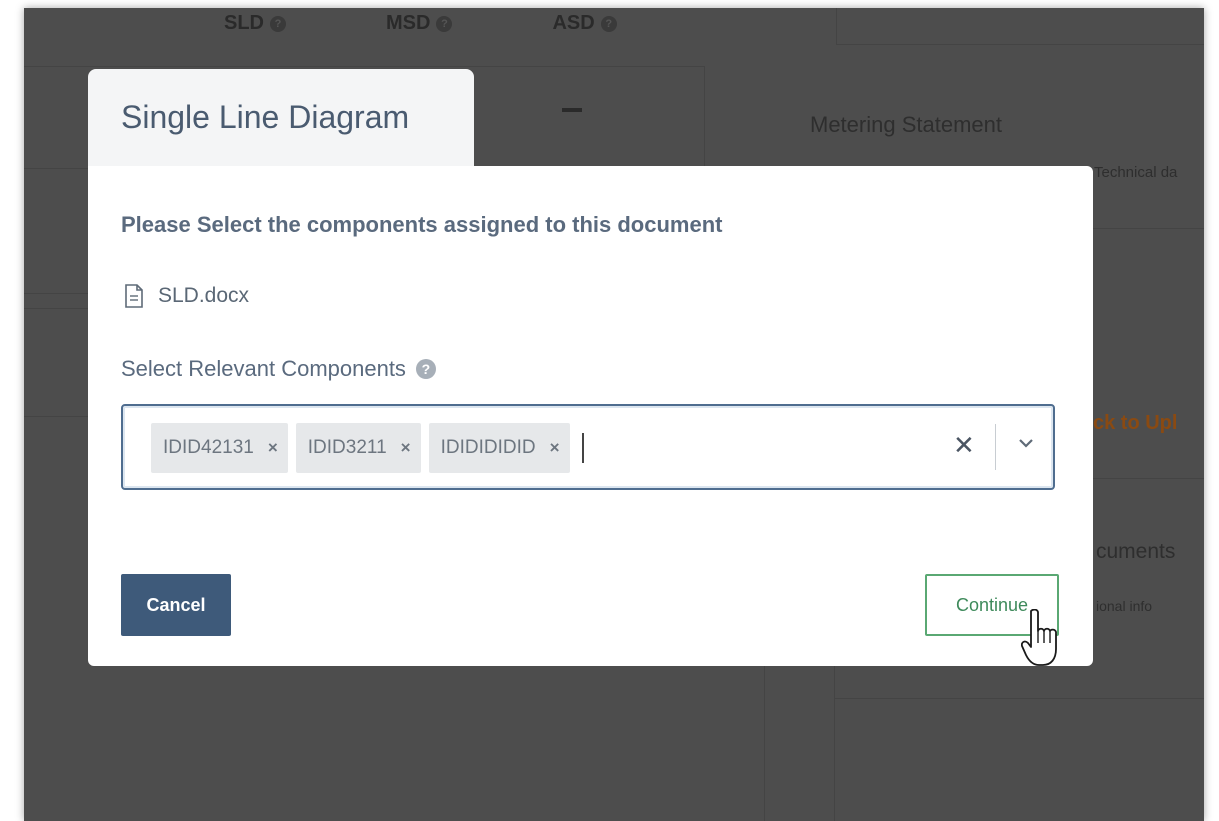 The width and height of the screenshot is (1219, 821). What do you see at coordinates (347, 447) in the screenshot?
I see `chip-label: IDID3211` at bounding box center [347, 447].